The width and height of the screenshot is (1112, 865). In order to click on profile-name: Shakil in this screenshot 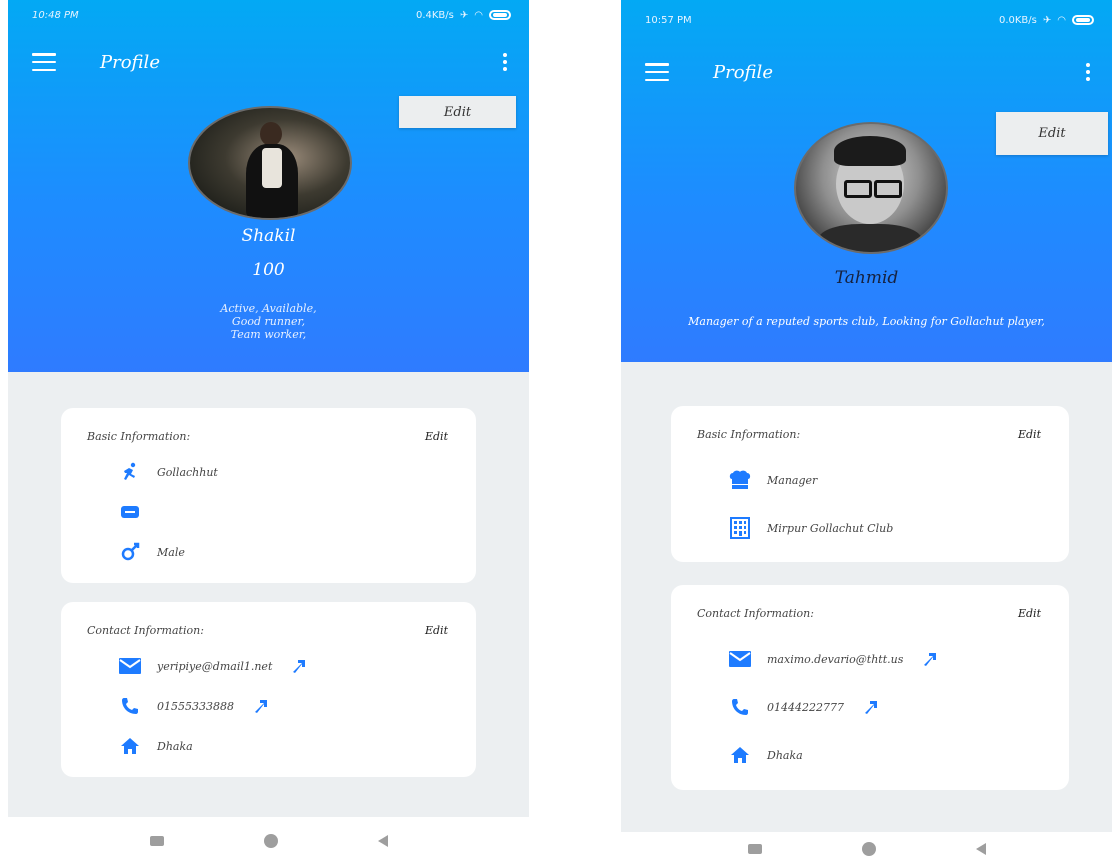, I will do `click(268, 236)`.